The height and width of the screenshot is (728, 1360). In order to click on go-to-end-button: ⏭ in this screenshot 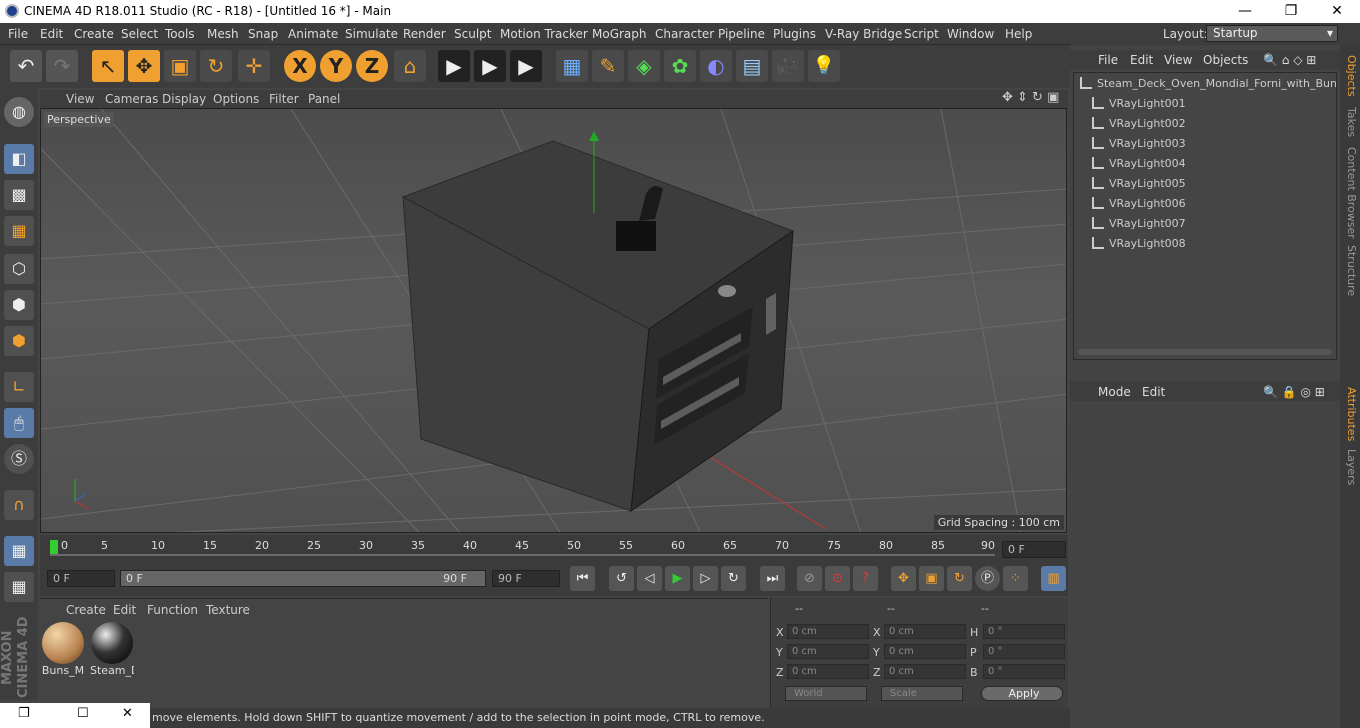, I will do `click(772, 578)`.